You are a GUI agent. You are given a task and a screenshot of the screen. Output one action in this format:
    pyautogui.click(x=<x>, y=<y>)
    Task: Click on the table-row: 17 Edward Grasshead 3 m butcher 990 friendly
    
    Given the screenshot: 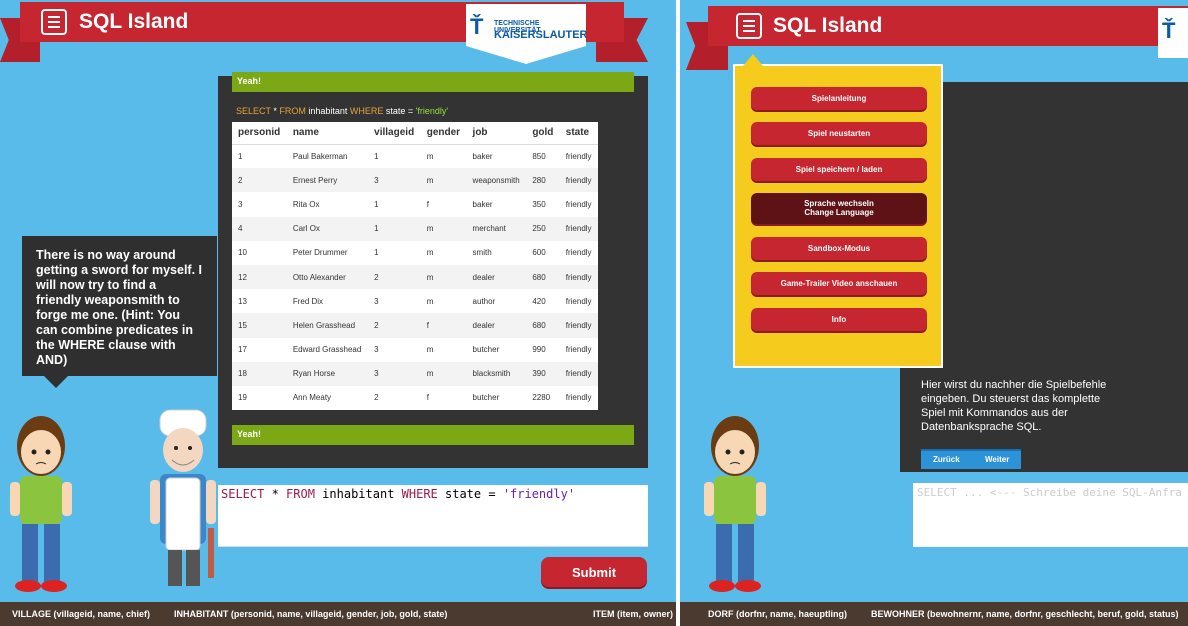 What is the action you would take?
    pyautogui.click(x=415, y=350)
    